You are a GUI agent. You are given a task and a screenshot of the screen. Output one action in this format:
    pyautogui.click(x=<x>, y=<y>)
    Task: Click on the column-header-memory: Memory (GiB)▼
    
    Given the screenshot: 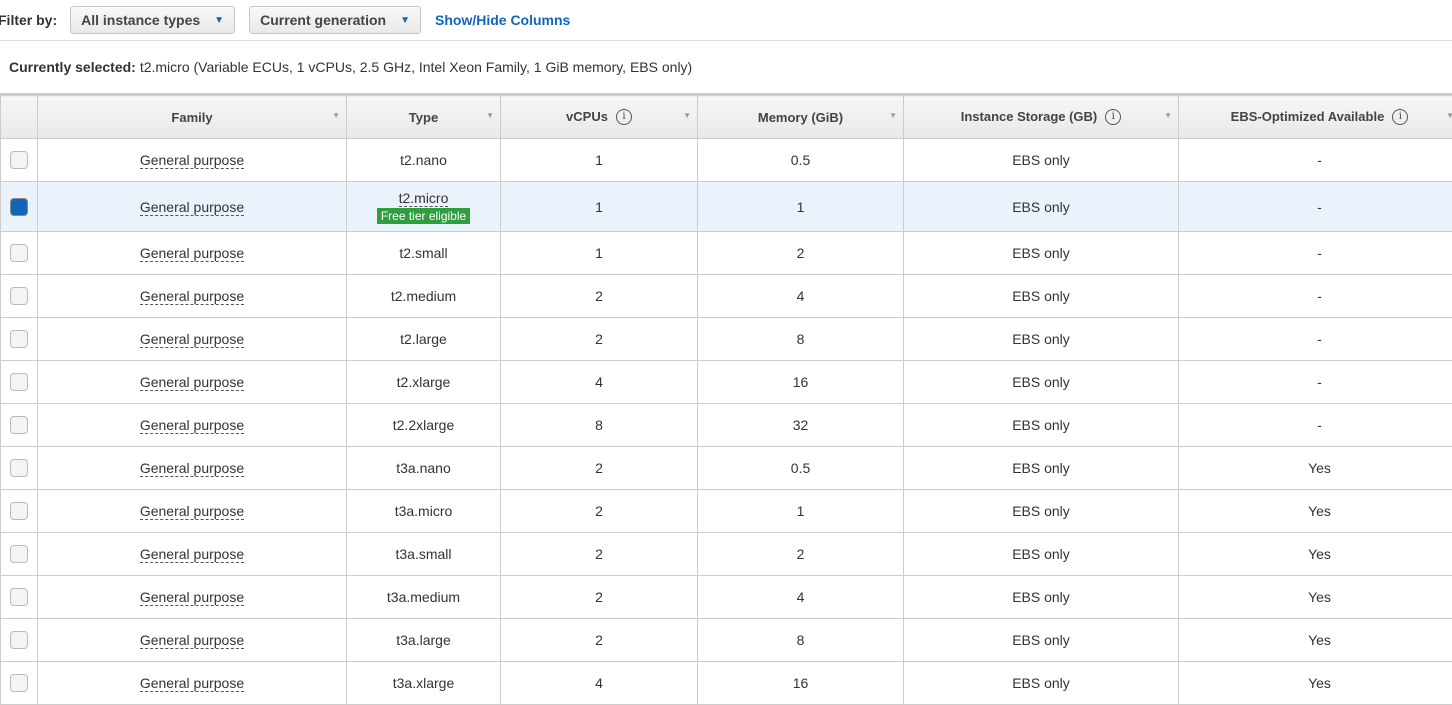 What is the action you would take?
    pyautogui.click(x=801, y=117)
    